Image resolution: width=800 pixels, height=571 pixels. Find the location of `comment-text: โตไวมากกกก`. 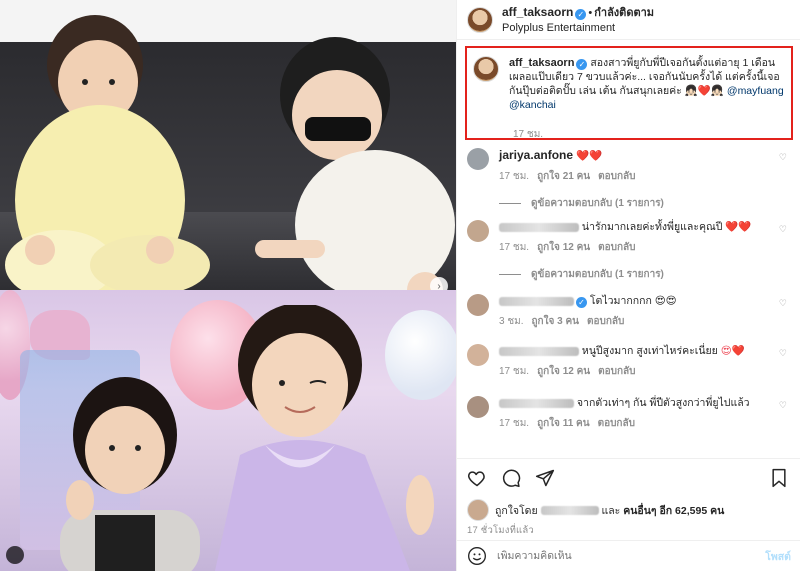

comment-text: โตไวมากกกก is located at coordinates (620, 301).